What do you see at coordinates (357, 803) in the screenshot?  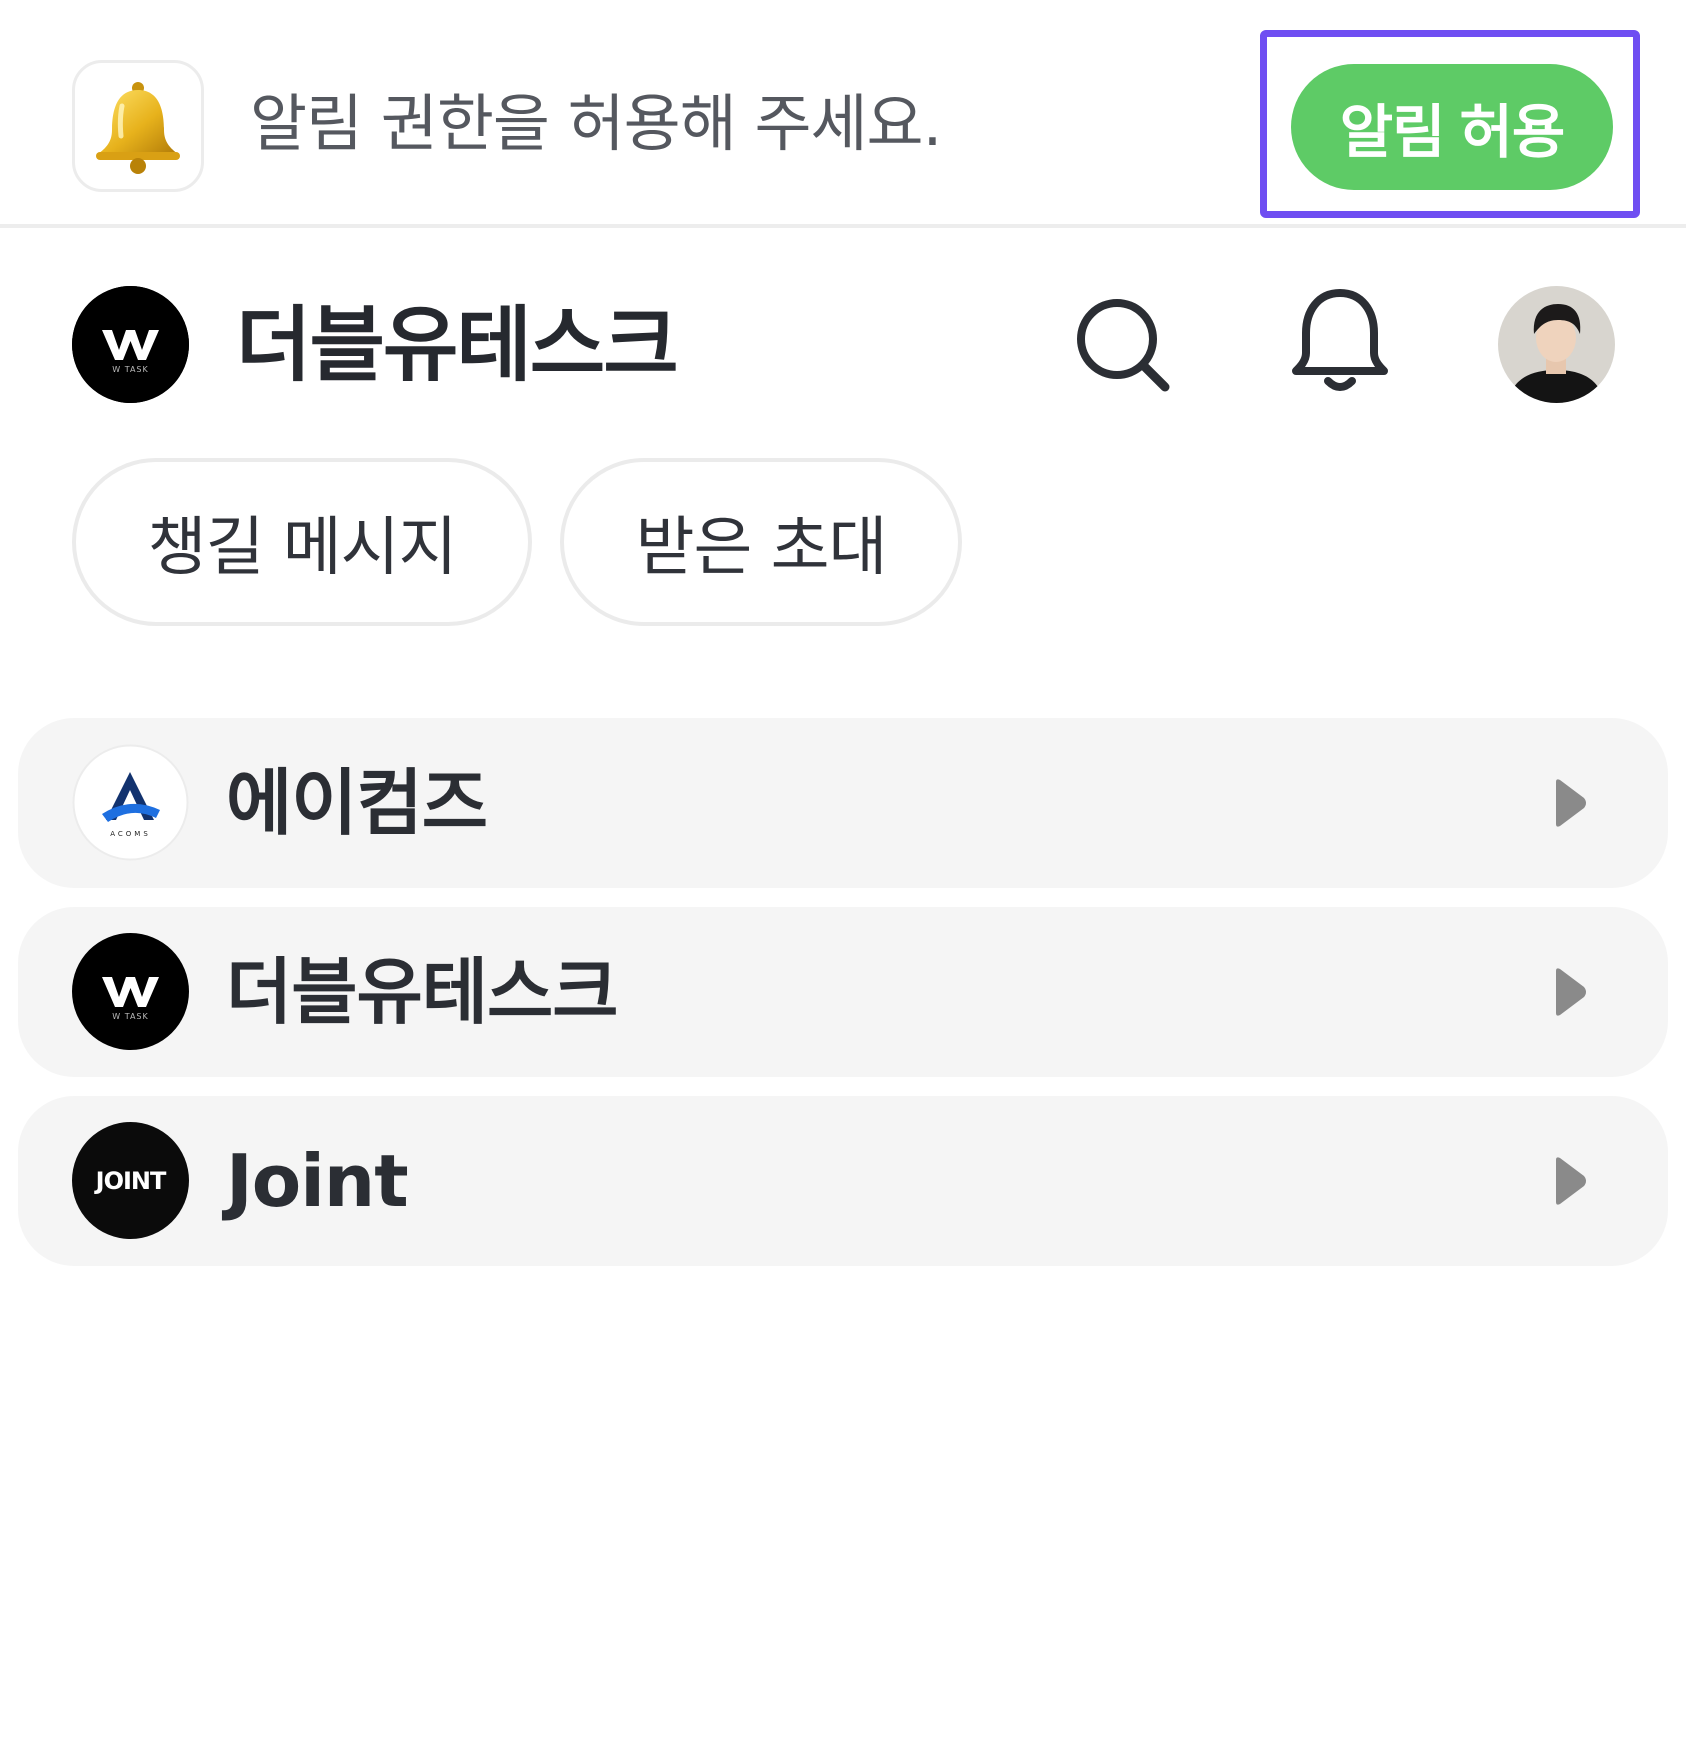 I see `workspace-name: 에이컴즈` at bounding box center [357, 803].